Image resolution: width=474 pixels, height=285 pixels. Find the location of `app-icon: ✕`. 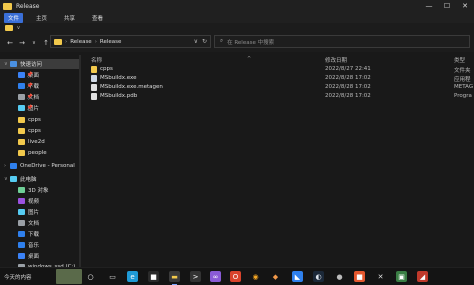

app-icon: ✕ is located at coordinates (380, 276).